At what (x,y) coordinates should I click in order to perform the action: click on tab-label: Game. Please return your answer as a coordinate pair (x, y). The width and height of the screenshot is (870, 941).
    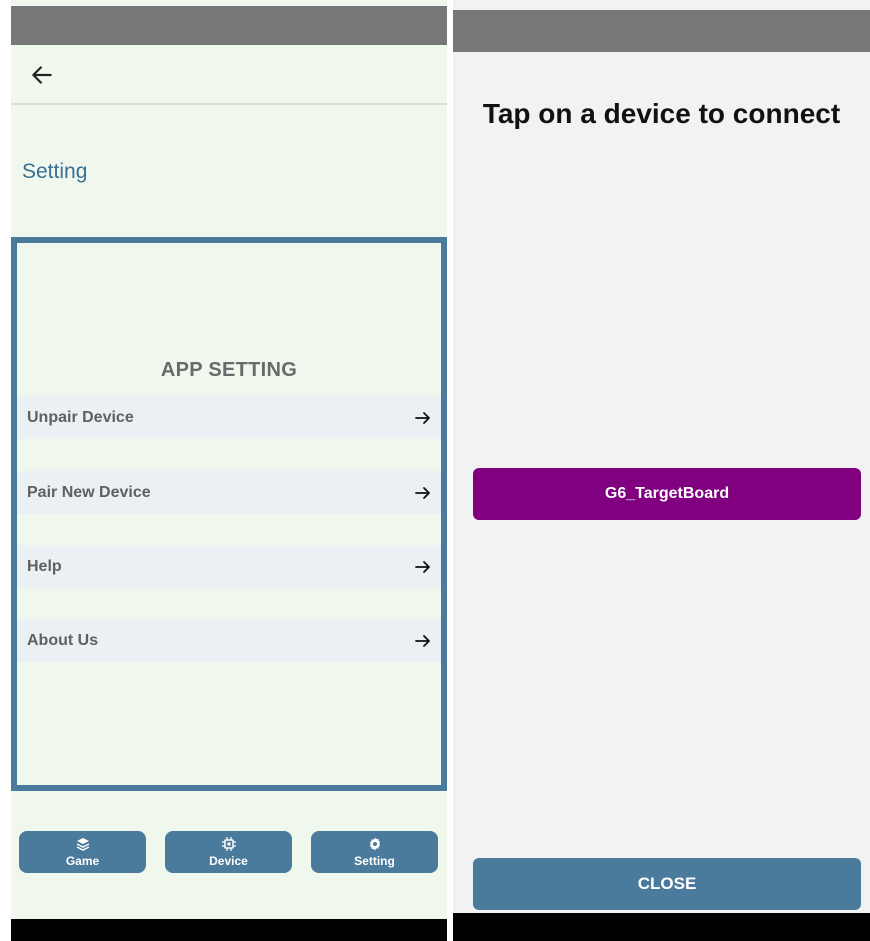
    Looking at the image, I should click on (82, 861).